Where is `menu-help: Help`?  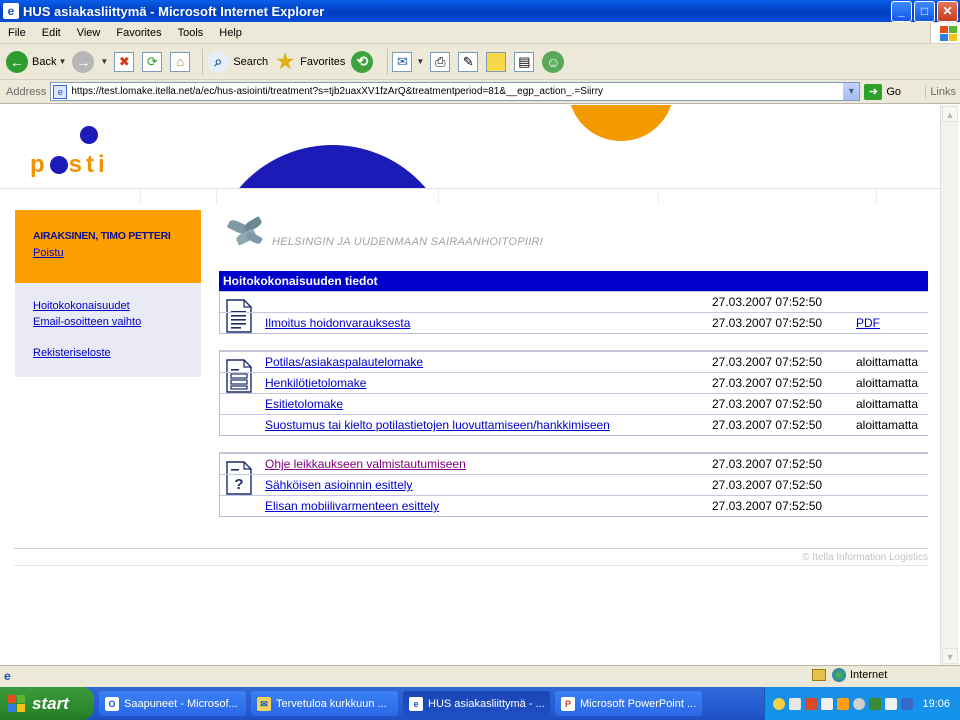 menu-help: Help is located at coordinates (230, 33).